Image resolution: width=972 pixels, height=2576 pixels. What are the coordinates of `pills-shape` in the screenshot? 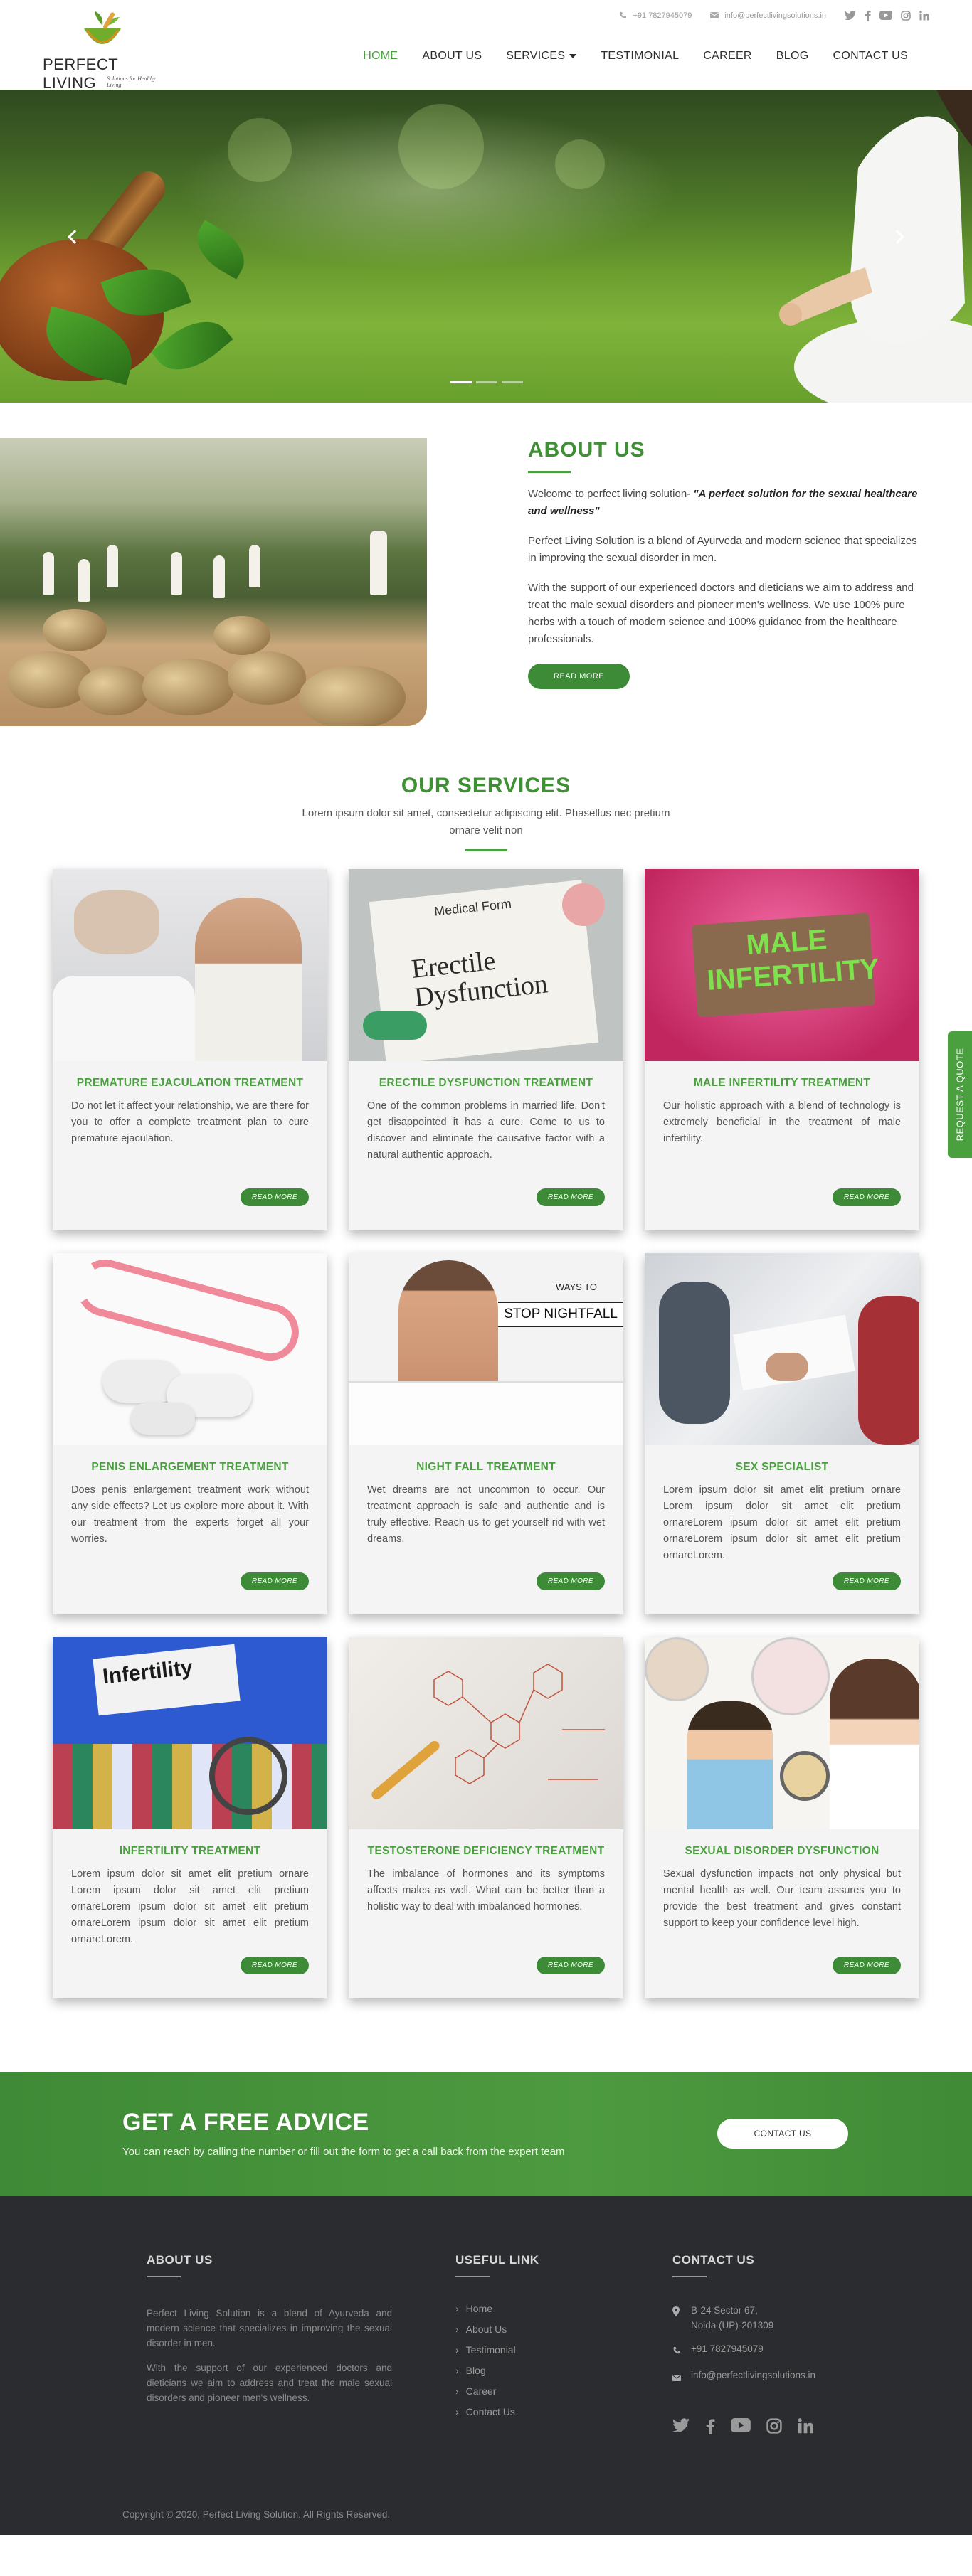 It's located at (190, 1786).